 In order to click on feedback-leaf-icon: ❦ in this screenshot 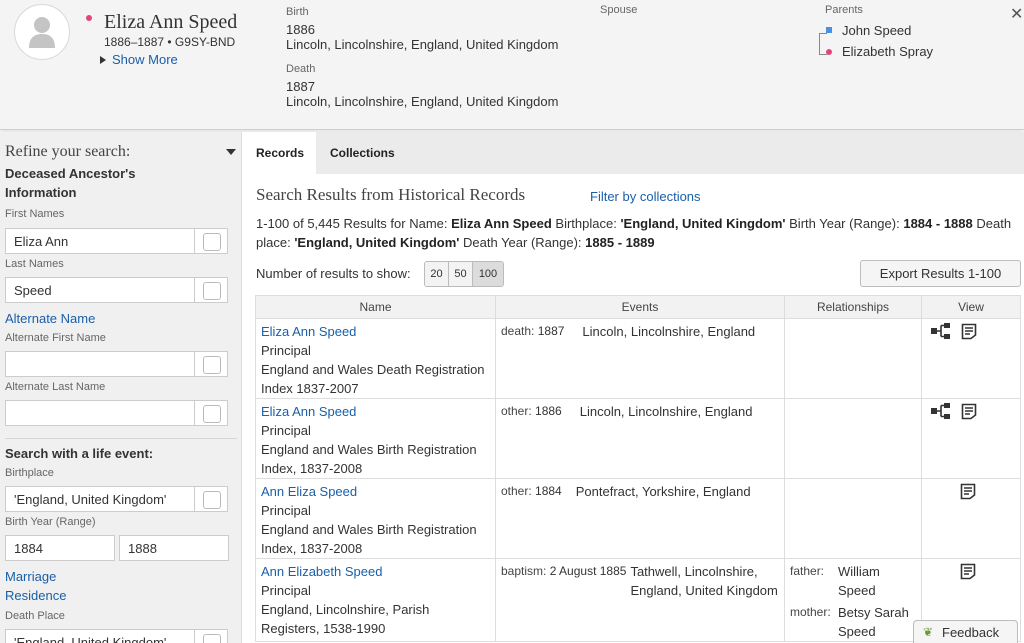, I will do `click(928, 632)`.